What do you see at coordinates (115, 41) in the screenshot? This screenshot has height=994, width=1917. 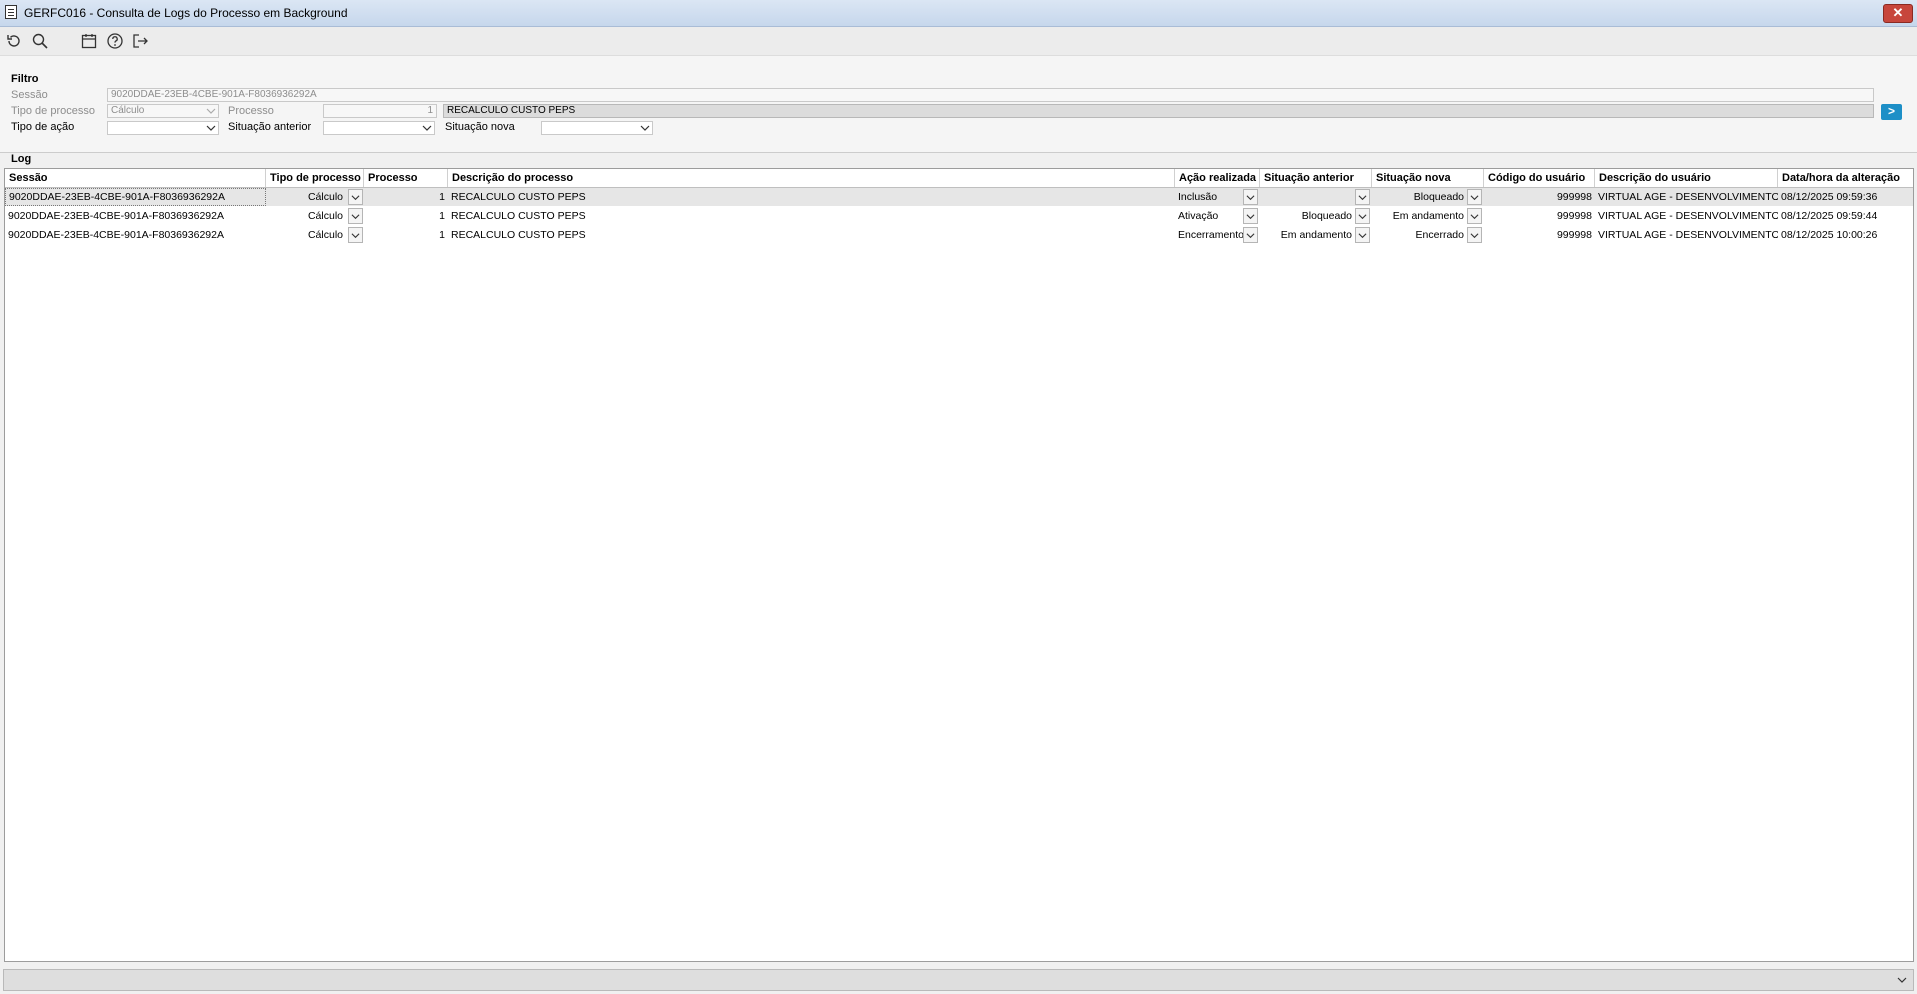 I see `help-icon` at bounding box center [115, 41].